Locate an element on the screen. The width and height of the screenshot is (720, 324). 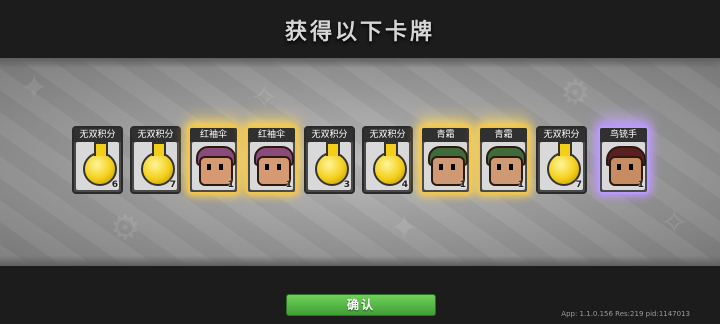
reward-title: 获得以下卡牌 is located at coordinates (359, 32).